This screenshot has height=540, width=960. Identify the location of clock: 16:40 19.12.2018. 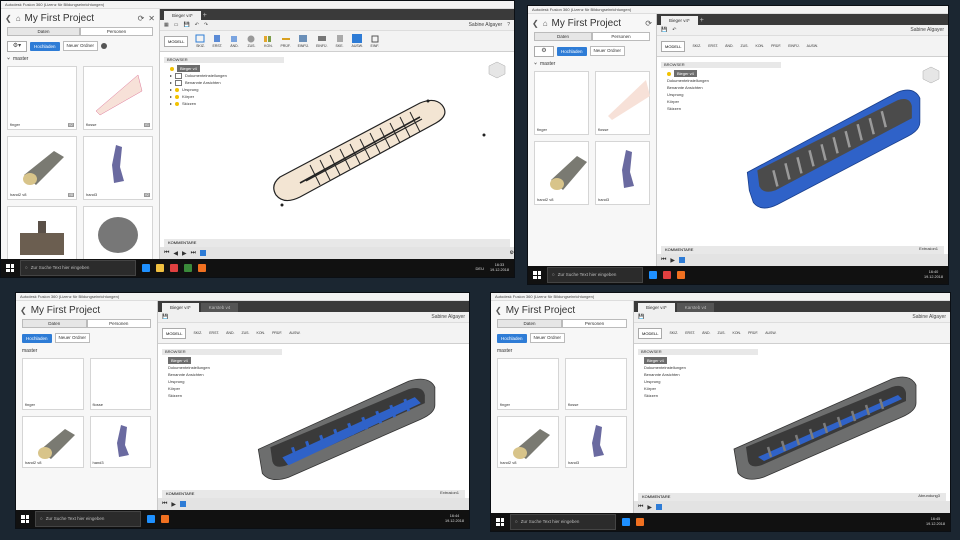
(933, 275).